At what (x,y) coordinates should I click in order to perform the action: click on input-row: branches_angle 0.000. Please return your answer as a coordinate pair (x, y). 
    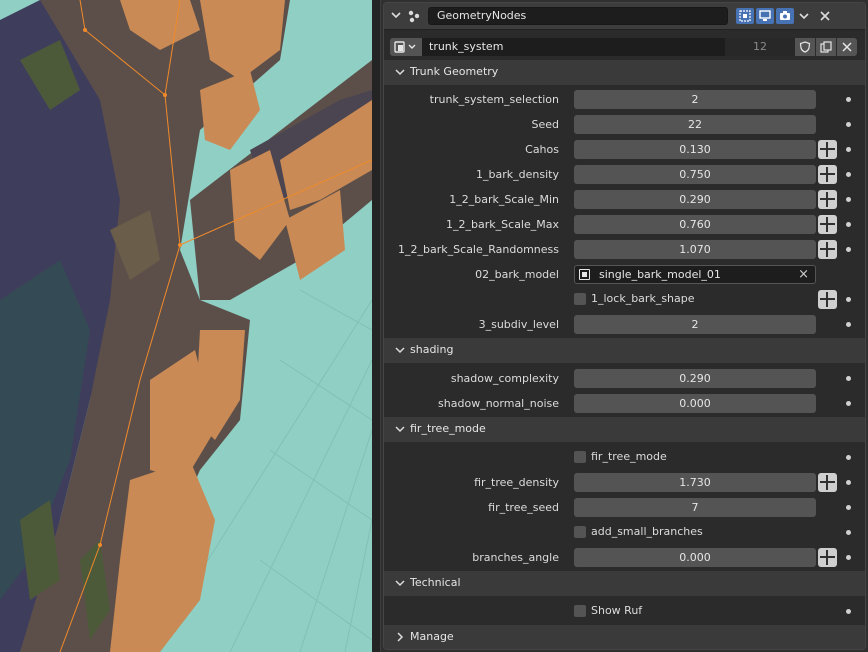
    Looking at the image, I should click on (624, 557).